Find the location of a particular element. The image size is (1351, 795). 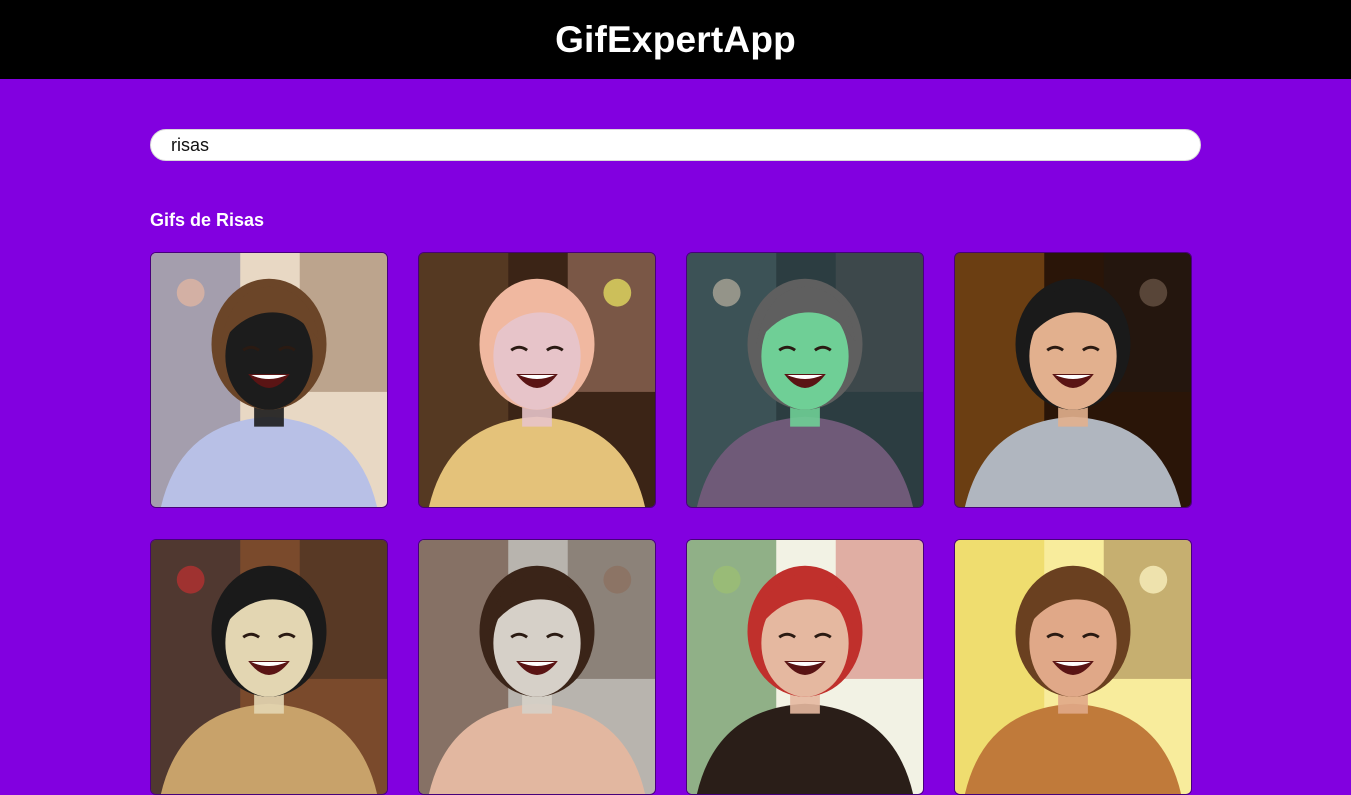

gif-woman-glasses-laughing is located at coordinates (1073, 380).